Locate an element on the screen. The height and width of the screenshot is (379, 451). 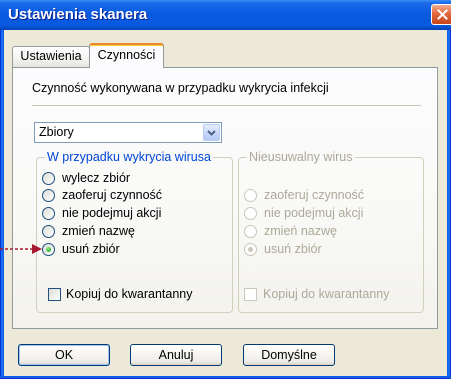
object-type-value: Zbiory is located at coordinates (56, 132).